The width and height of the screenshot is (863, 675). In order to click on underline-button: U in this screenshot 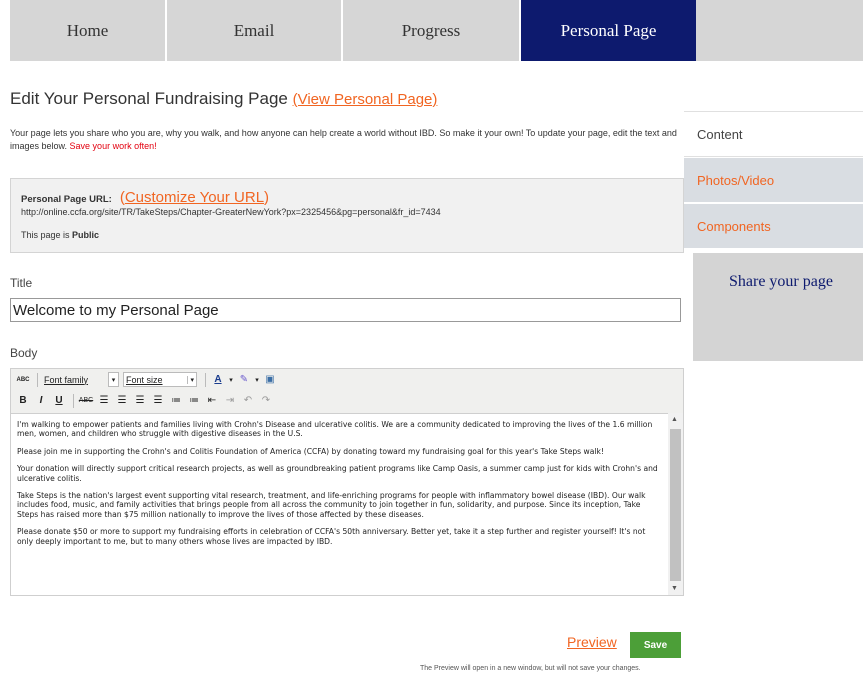, I will do `click(59, 401)`.